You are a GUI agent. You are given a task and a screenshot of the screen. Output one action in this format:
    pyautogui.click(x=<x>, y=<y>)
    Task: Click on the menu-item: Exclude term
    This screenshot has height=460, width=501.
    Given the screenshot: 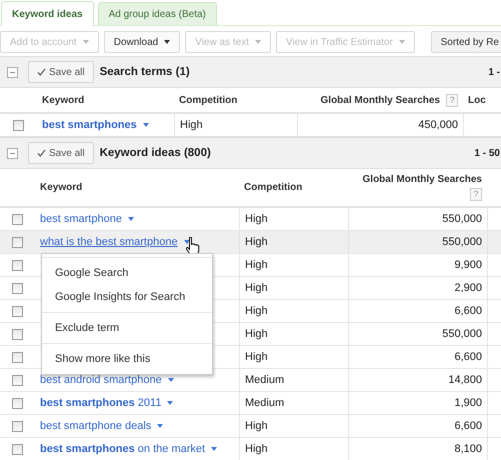 What is the action you would take?
    pyautogui.click(x=127, y=328)
    